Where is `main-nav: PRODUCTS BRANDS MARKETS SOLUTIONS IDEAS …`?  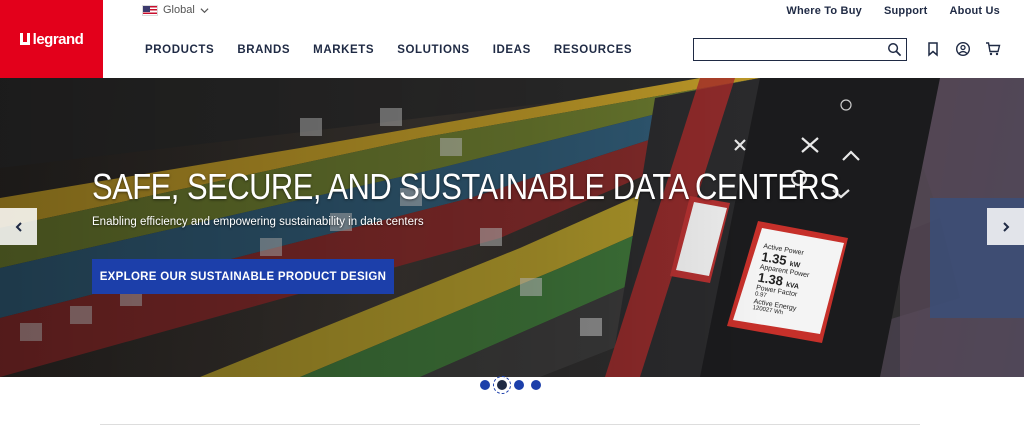 main-nav: PRODUCTS BRANDS MARKETS SOLUTIONS IDEAS … is located at coordinates (388, 50).